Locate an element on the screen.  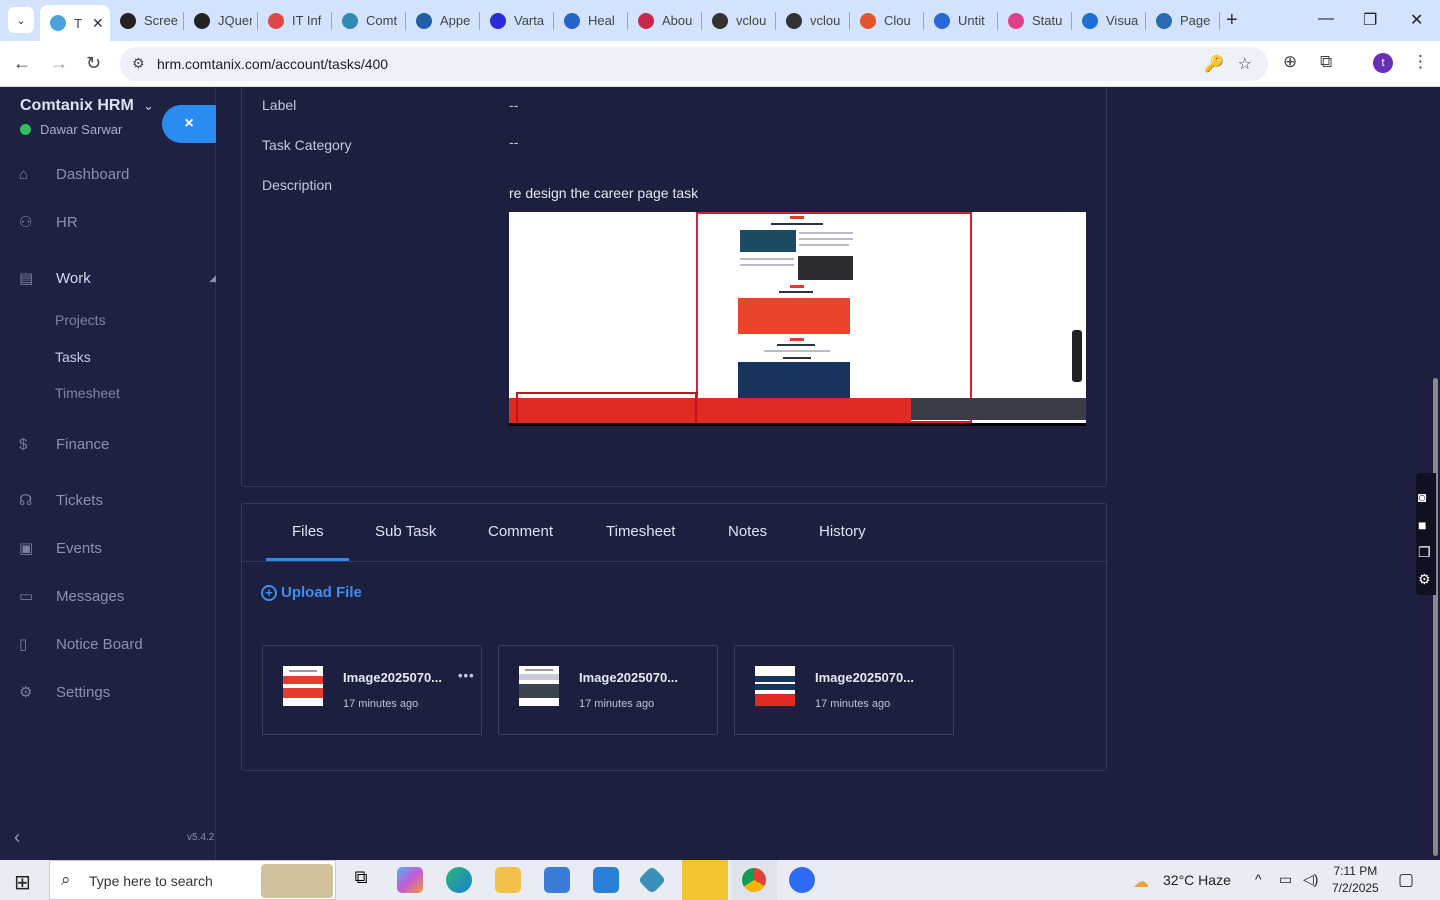
weather-icon: ☁ is located at coordinates (1141, 882).